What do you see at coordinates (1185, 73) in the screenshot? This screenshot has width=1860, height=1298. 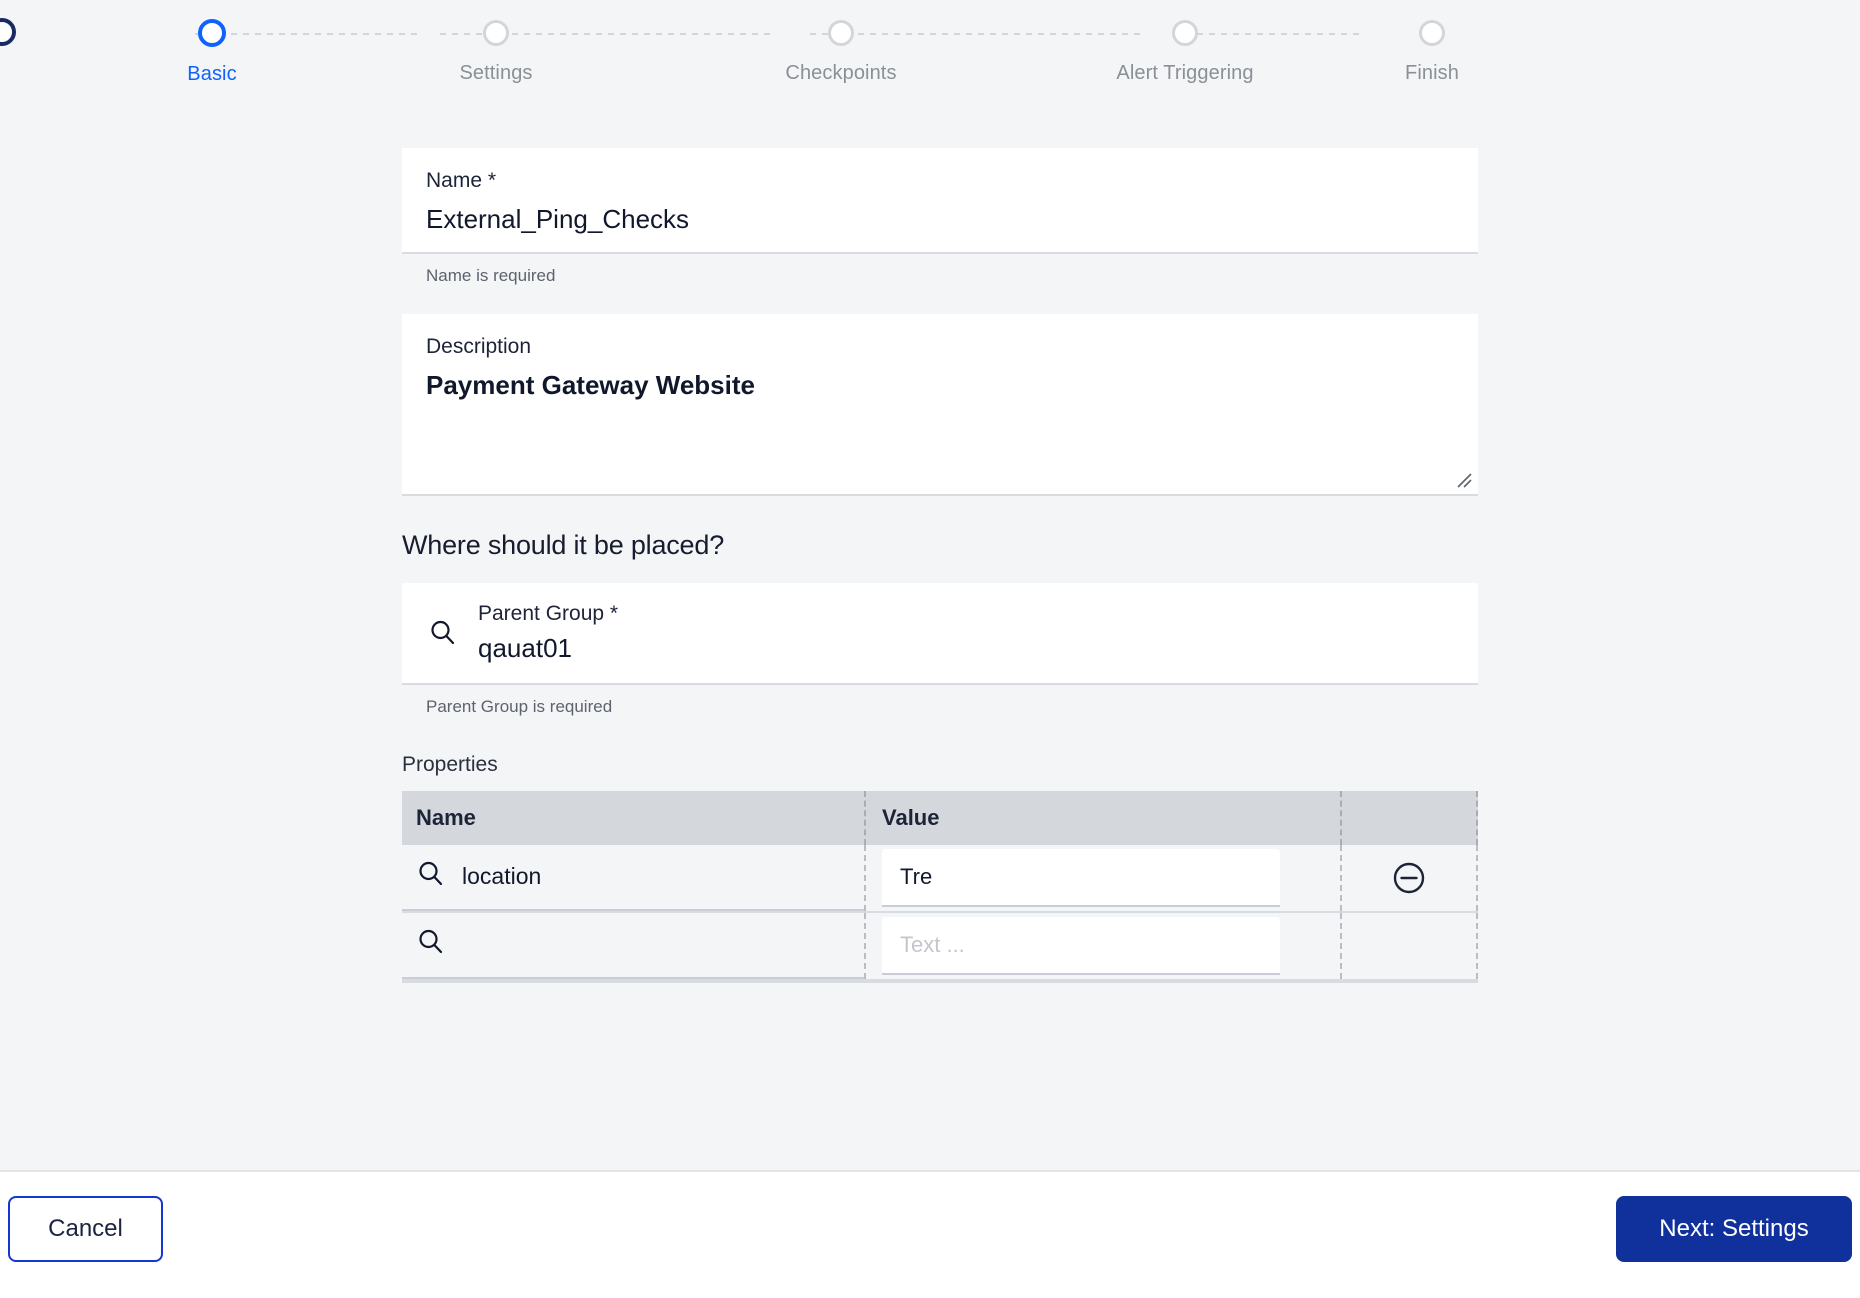 I see `step-label-alert-triggering: Alert Triggering` at bounding box center [1185, 73].